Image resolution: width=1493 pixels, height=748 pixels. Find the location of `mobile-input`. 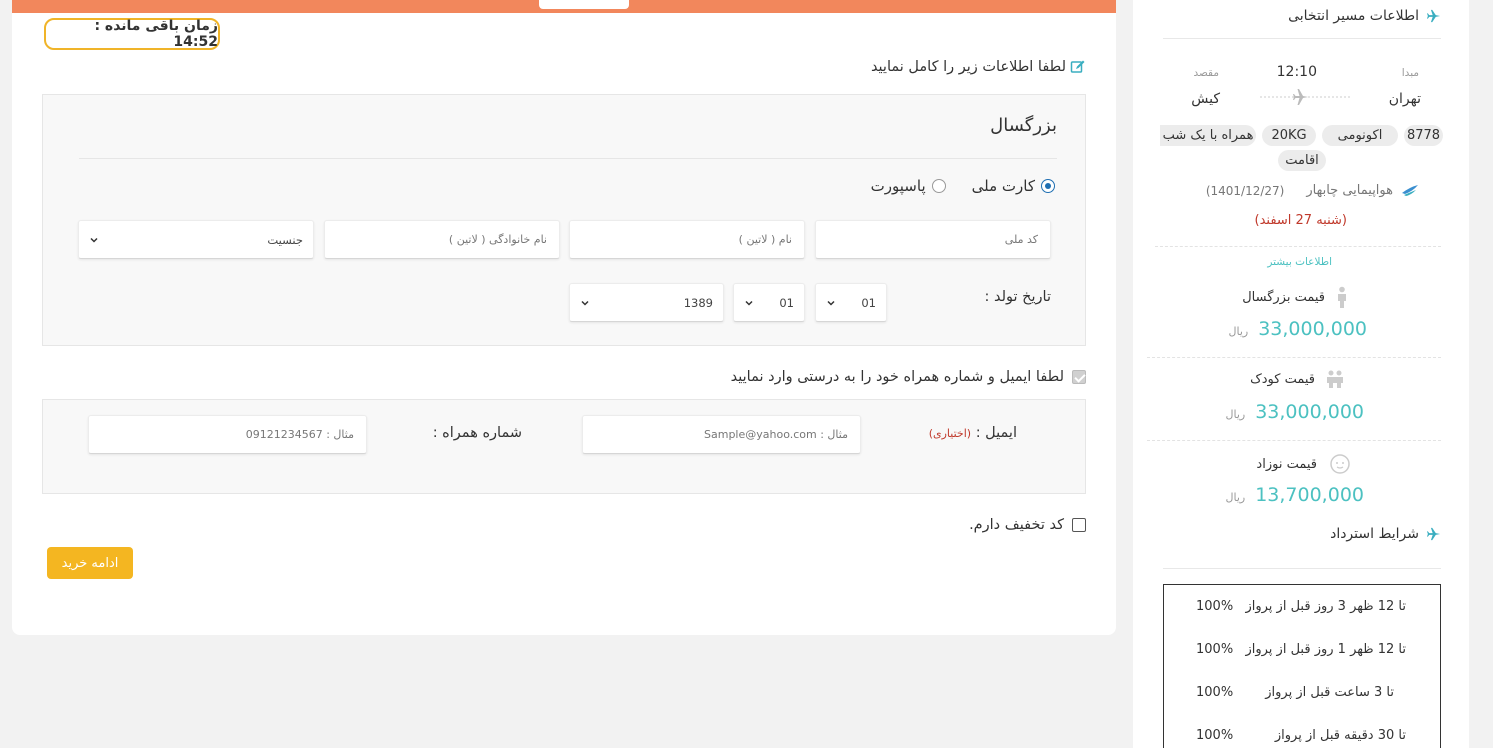

mobile-input is located at coordinates (227, 434).